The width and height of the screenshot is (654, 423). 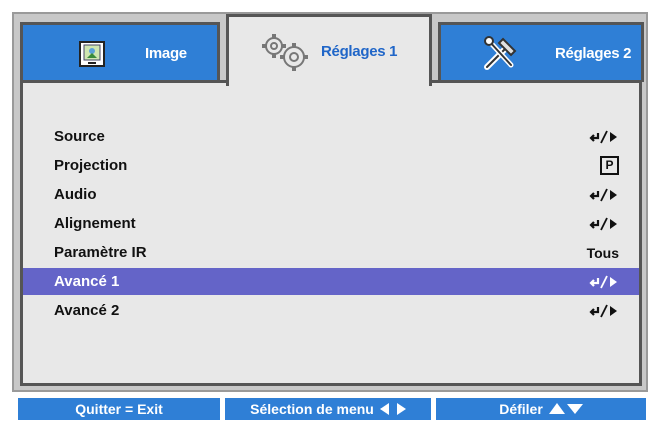 I want to click on help-bar: Quitter = Exit Sélection de menu Défiler, so click(x=332, y=409).